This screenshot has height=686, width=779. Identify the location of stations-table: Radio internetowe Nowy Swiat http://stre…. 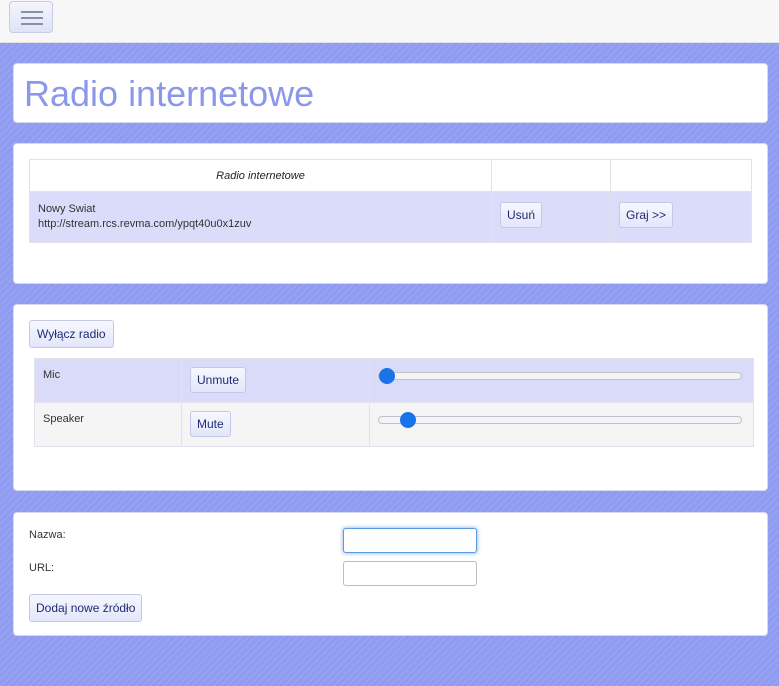
(390, 201).